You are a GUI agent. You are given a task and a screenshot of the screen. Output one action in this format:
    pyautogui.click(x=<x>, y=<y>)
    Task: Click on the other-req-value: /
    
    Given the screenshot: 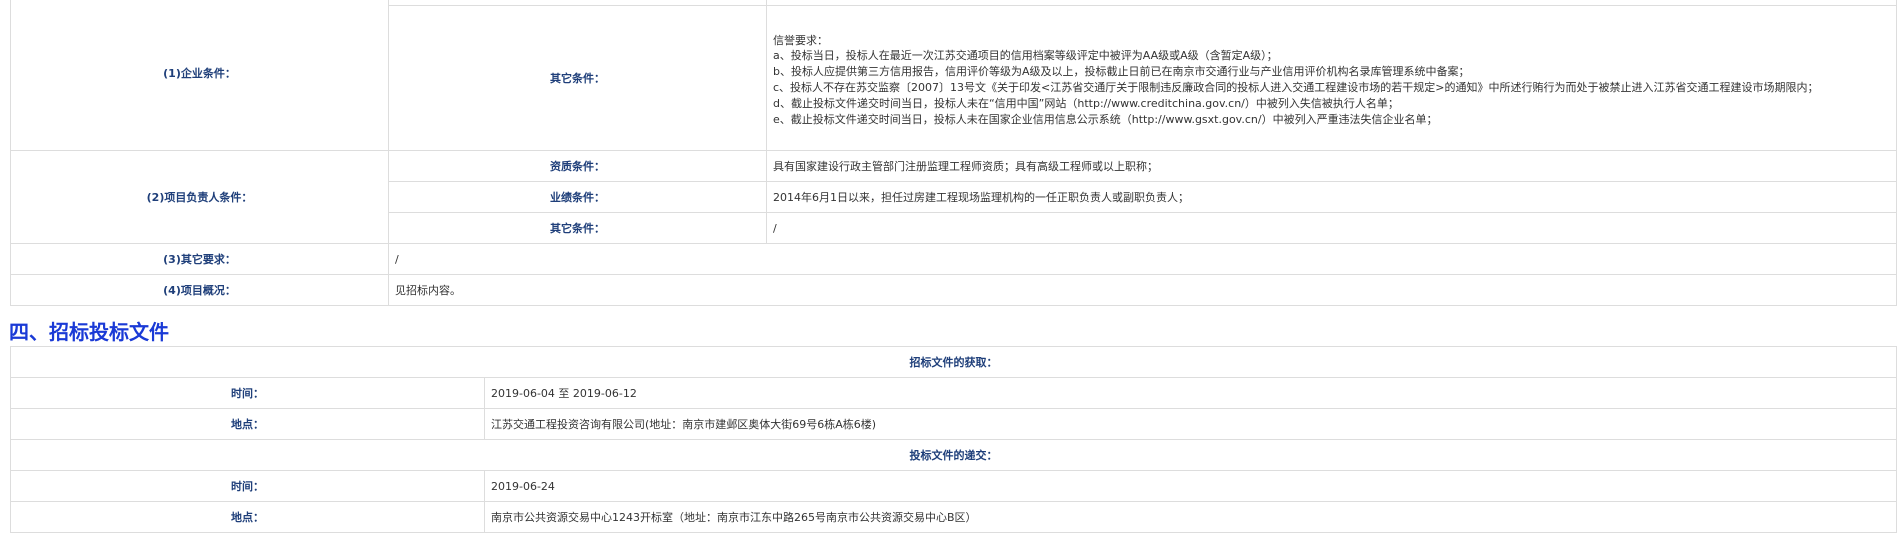 What is the action you would take?
    pyautogui.click(x=1142, y=259)
    